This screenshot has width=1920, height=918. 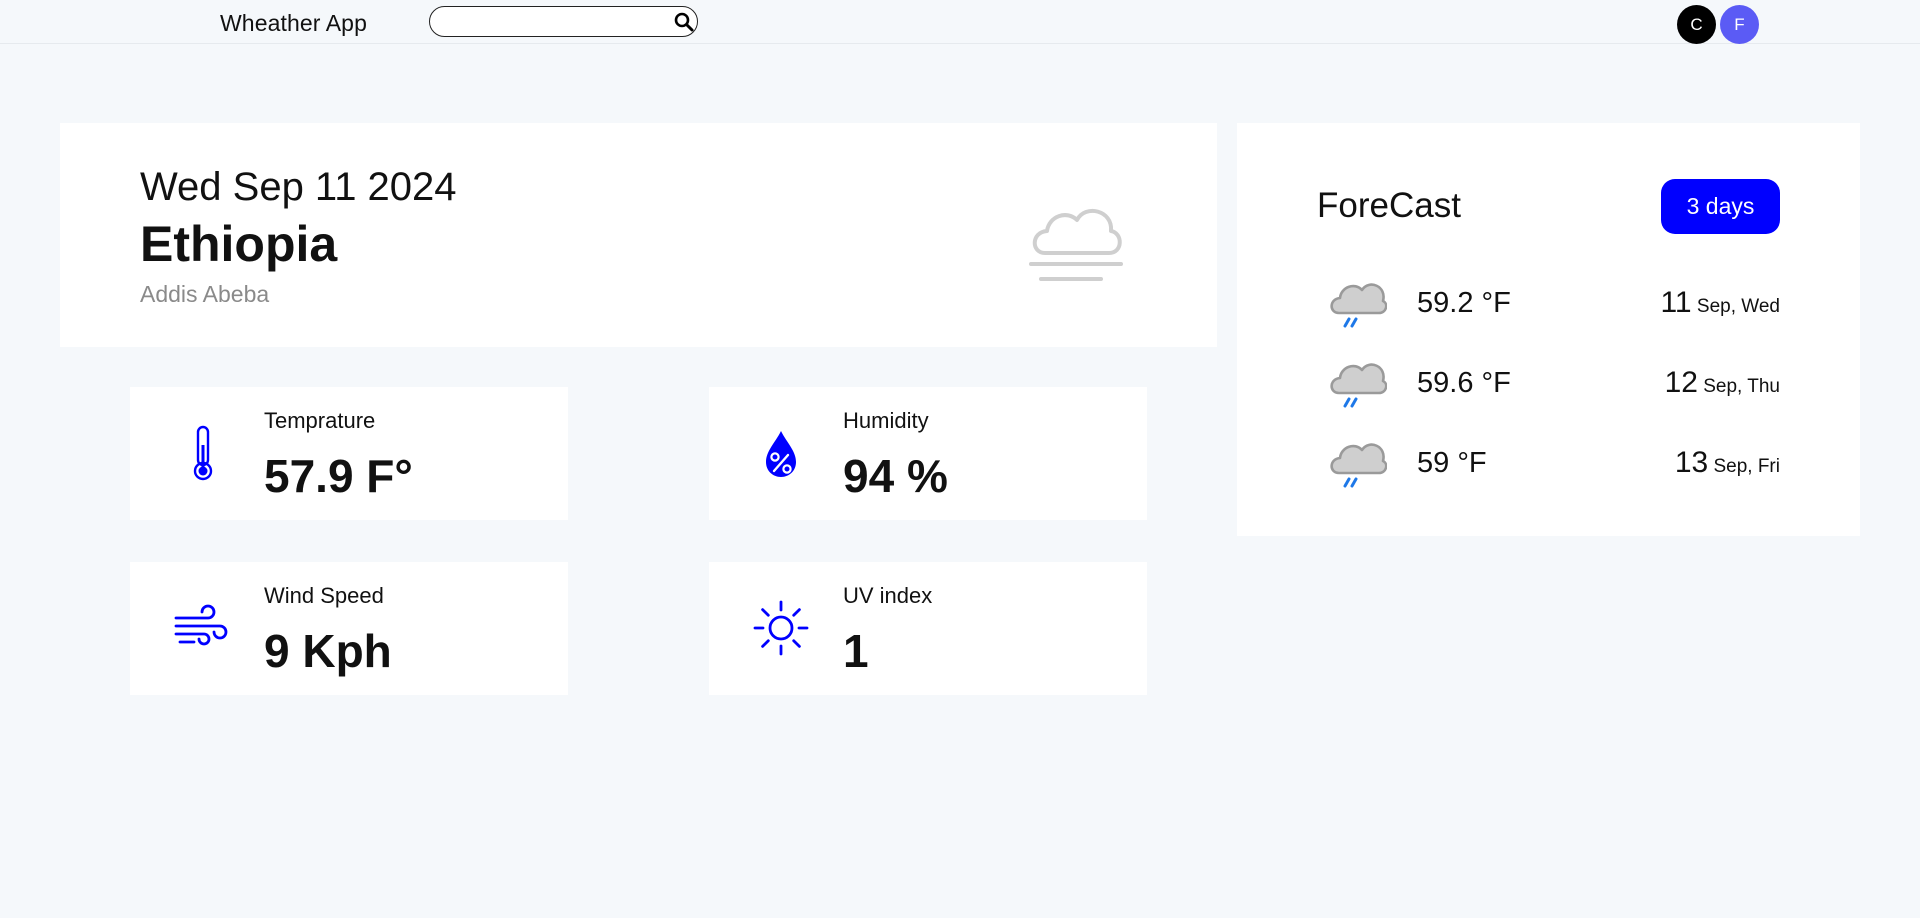 I want to click on current-weather-card: Wed Sep 11 2024 Ethiopia Addis Abeba, so click(x=638, y=235).